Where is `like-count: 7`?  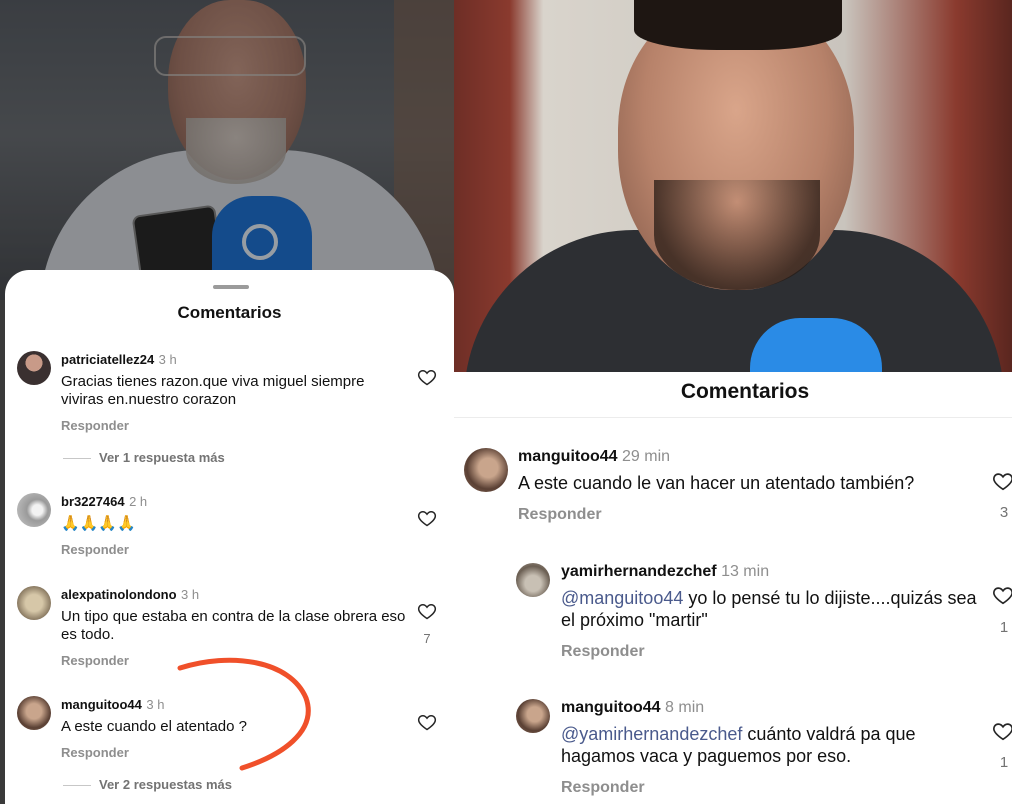
like-count: 7 is located at coordinates (427, 638).